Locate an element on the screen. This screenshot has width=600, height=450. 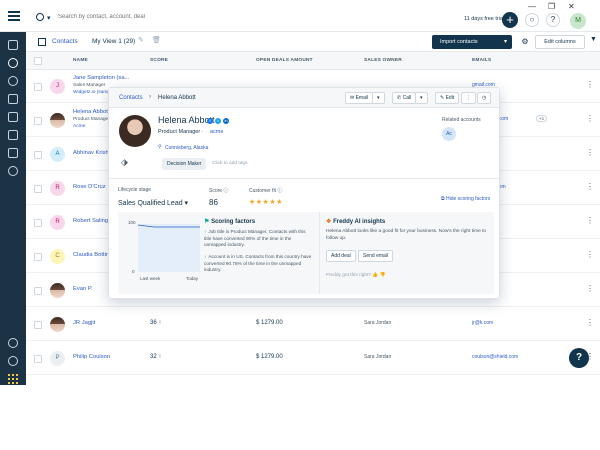
nav-tasks-icon is located at coordinates (13, 135).